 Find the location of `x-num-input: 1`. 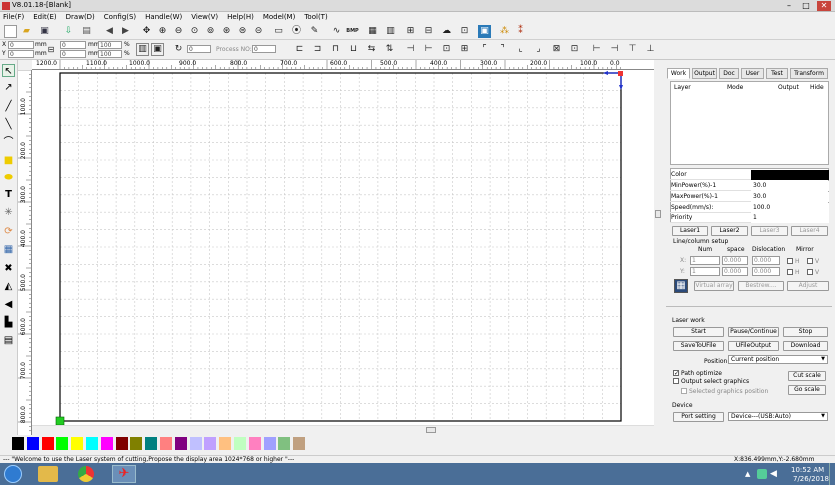

x-num-input: 1 is located at coordinates (705, 260).